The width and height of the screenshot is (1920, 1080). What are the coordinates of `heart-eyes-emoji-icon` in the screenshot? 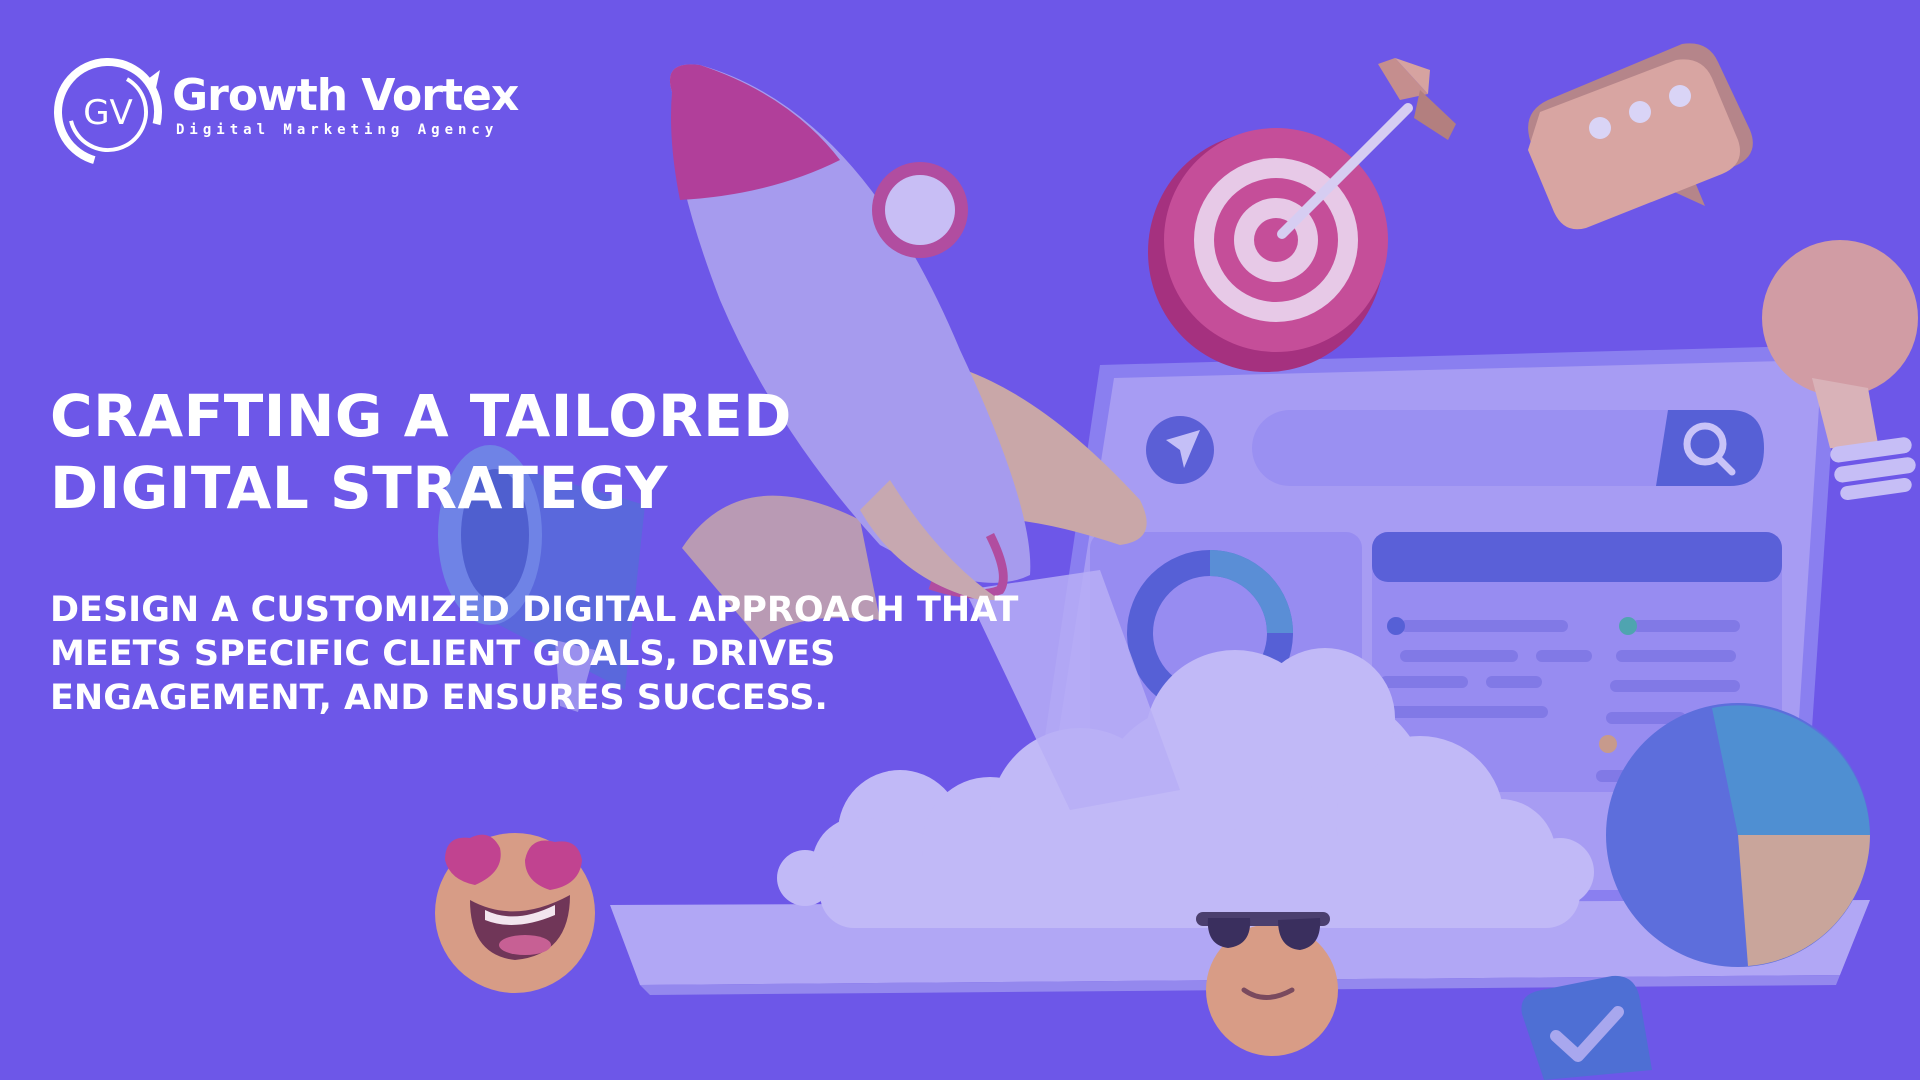 It's located at (515, 913).